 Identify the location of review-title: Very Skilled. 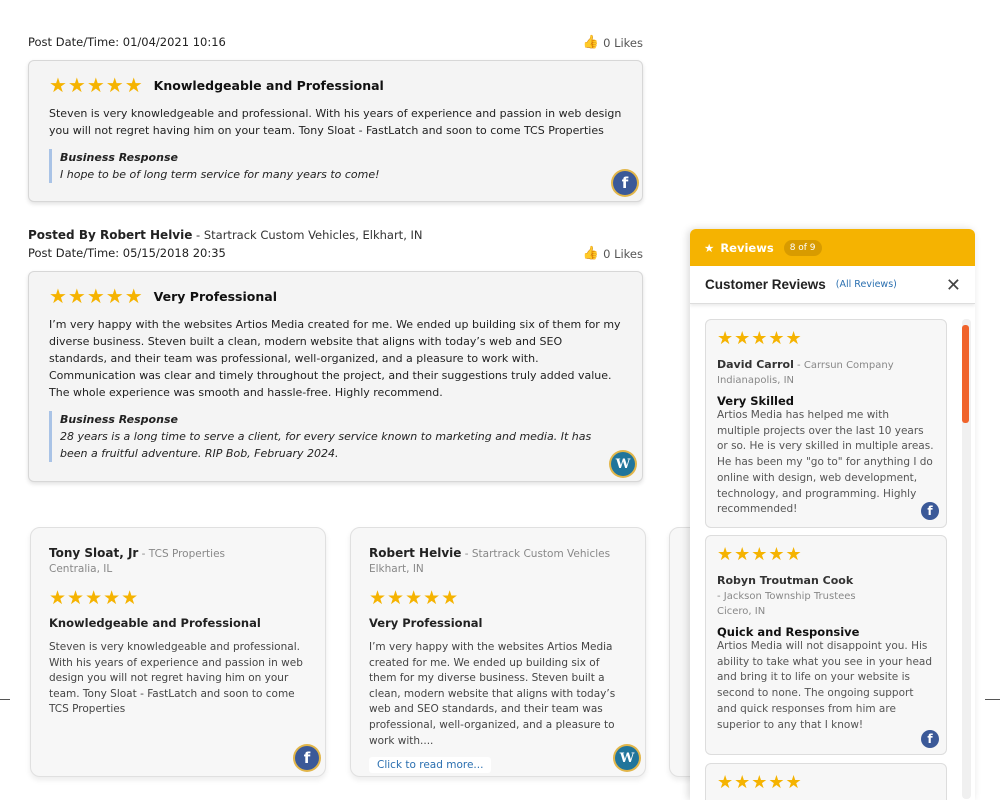
(756, 401).